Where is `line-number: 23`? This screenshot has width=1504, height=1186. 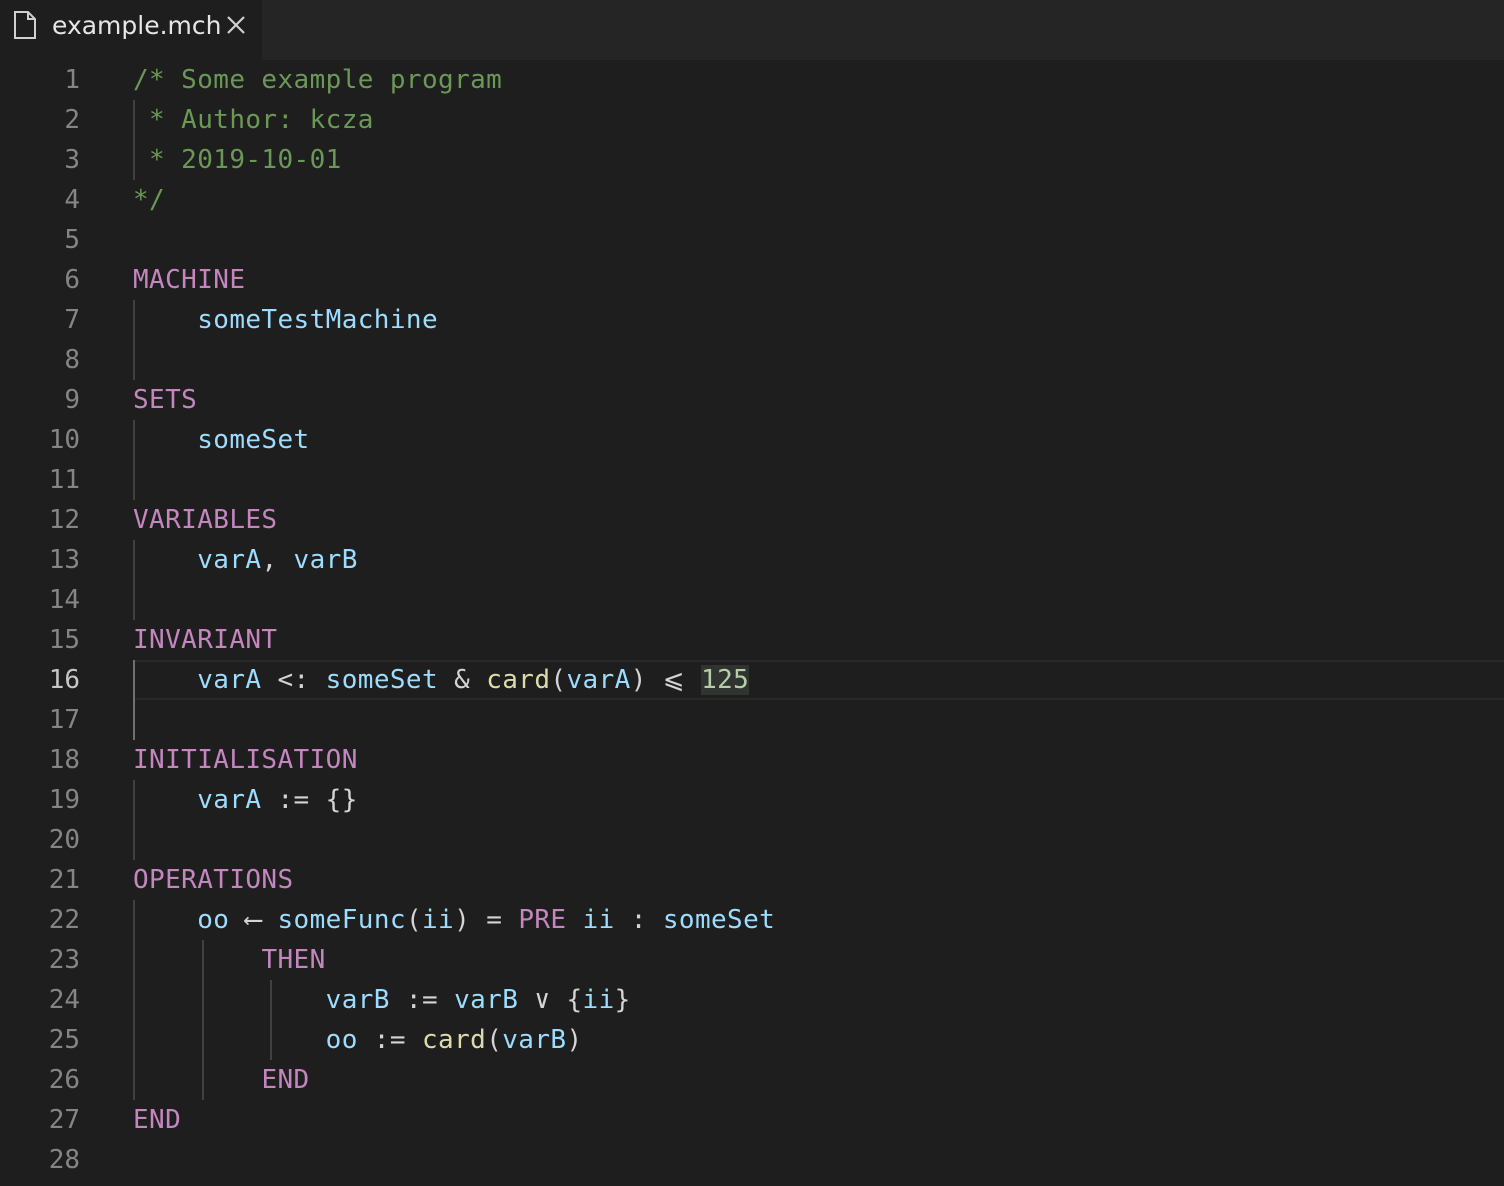
line-number: 23 is located at coordinates (64, 960).